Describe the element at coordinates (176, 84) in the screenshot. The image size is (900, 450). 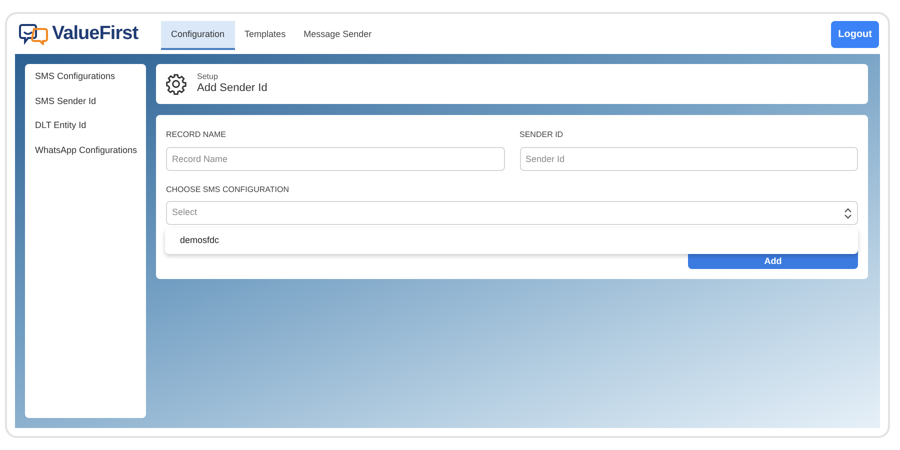
I see `gear-icon` at that location.